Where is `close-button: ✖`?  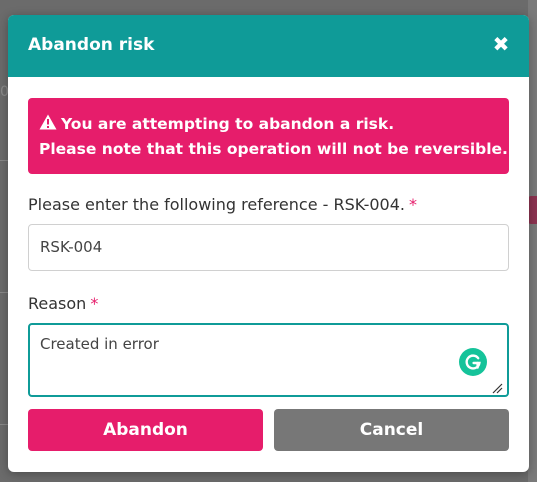 close-button: ✖ is located at coordinates (501, 44).